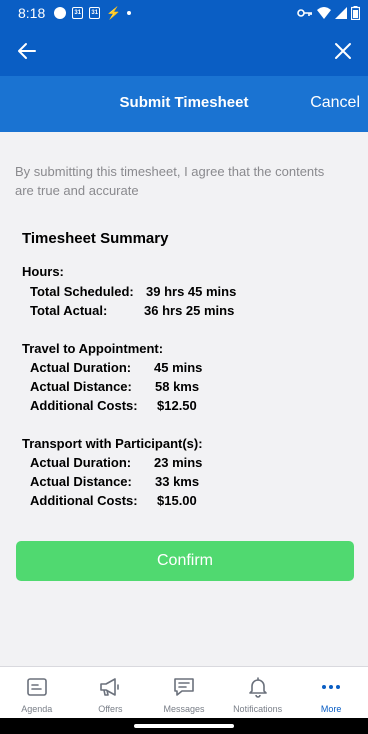 Image resolution: width=368 pixels, height=734 pixels. What do you see at coordinates (184, 709) in the screenshot?
I see `tab-label: Messages` at bounding box center [184, 709].